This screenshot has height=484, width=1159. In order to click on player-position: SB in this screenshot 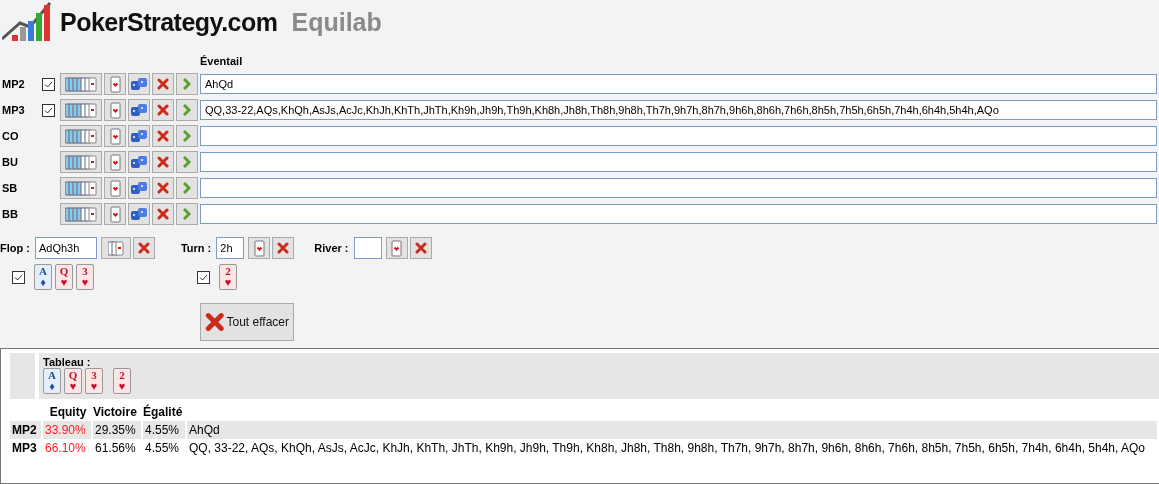, I will do `click(10, 188)`.